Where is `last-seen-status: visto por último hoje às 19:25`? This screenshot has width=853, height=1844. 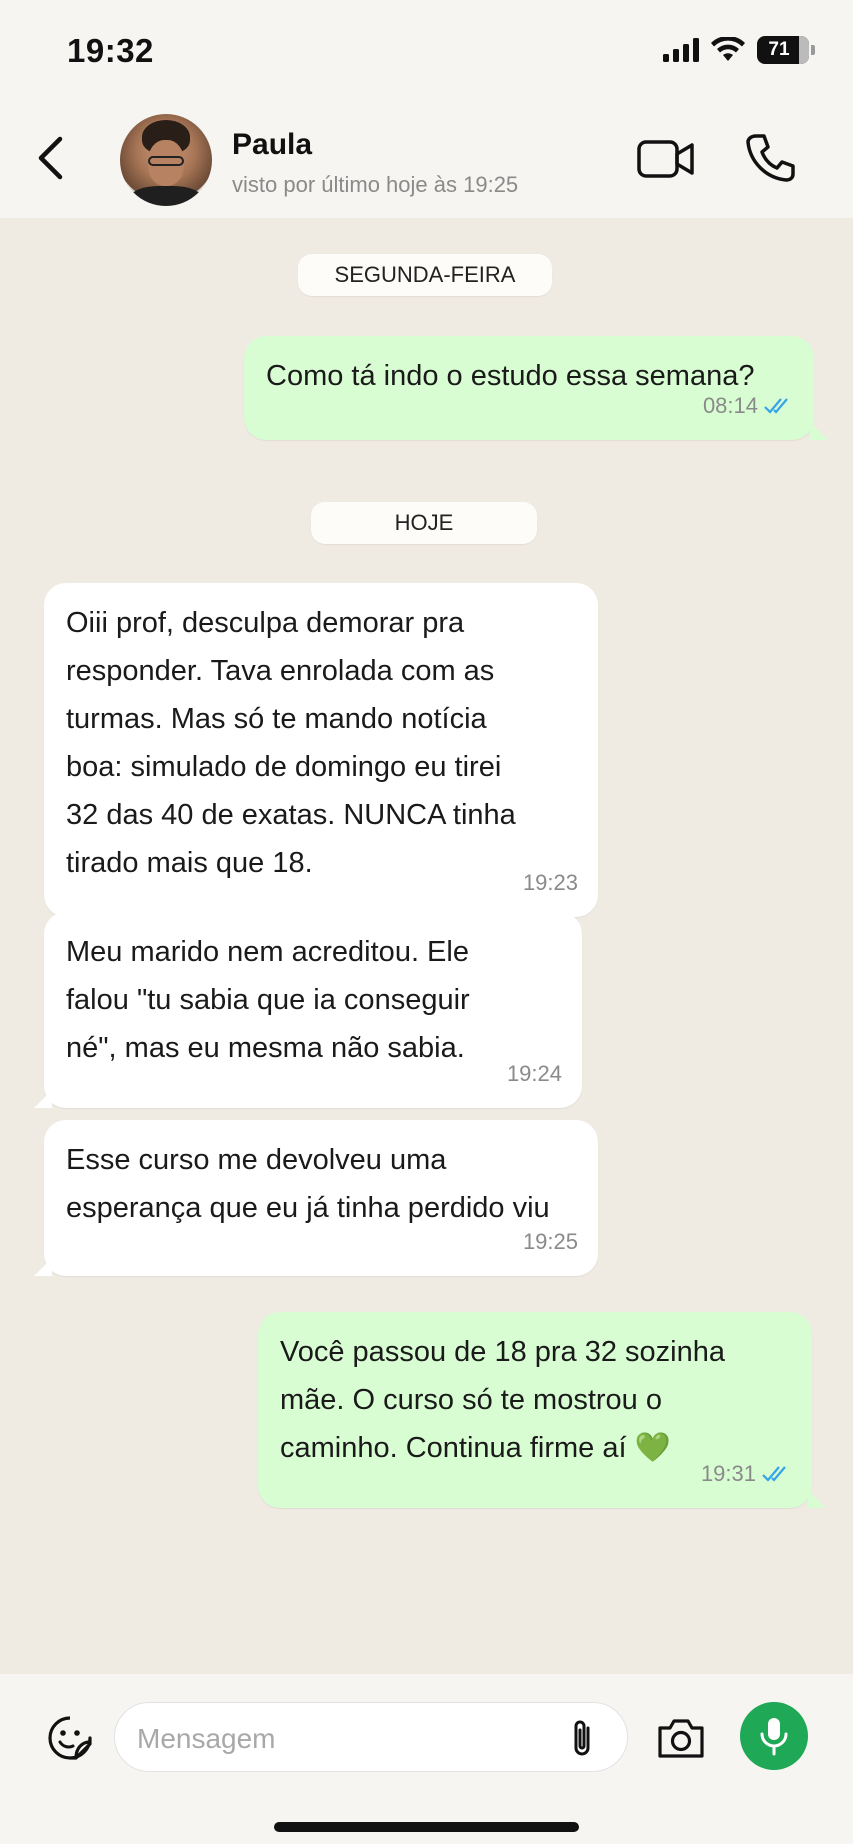
last-seen-status: visto por último hoje às 19:25 is located at coordinates (375, 184).